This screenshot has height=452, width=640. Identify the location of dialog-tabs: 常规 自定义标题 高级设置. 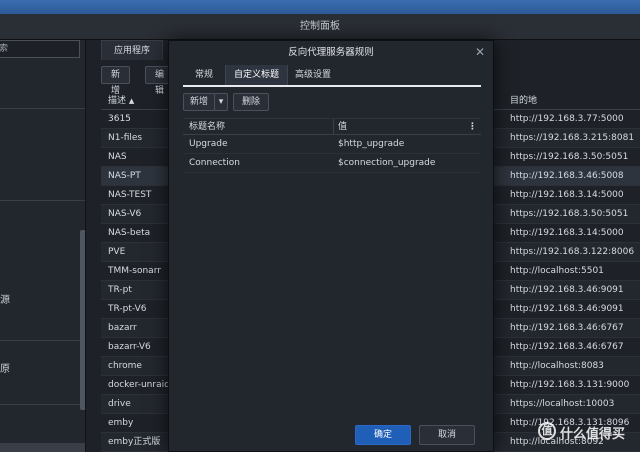
(332, 76).